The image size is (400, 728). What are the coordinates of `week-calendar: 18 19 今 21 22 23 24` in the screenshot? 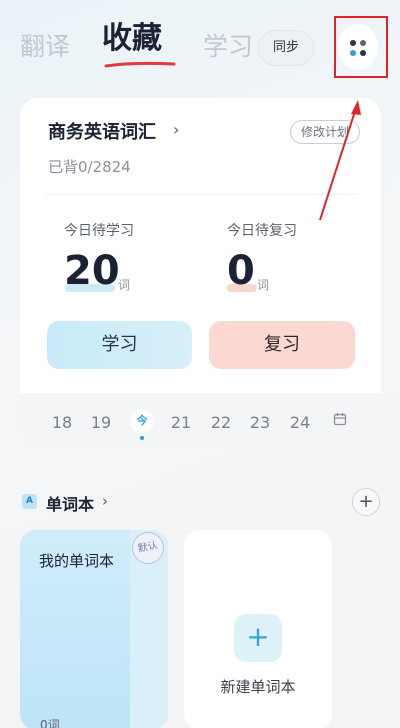 It's located at (200, 419).